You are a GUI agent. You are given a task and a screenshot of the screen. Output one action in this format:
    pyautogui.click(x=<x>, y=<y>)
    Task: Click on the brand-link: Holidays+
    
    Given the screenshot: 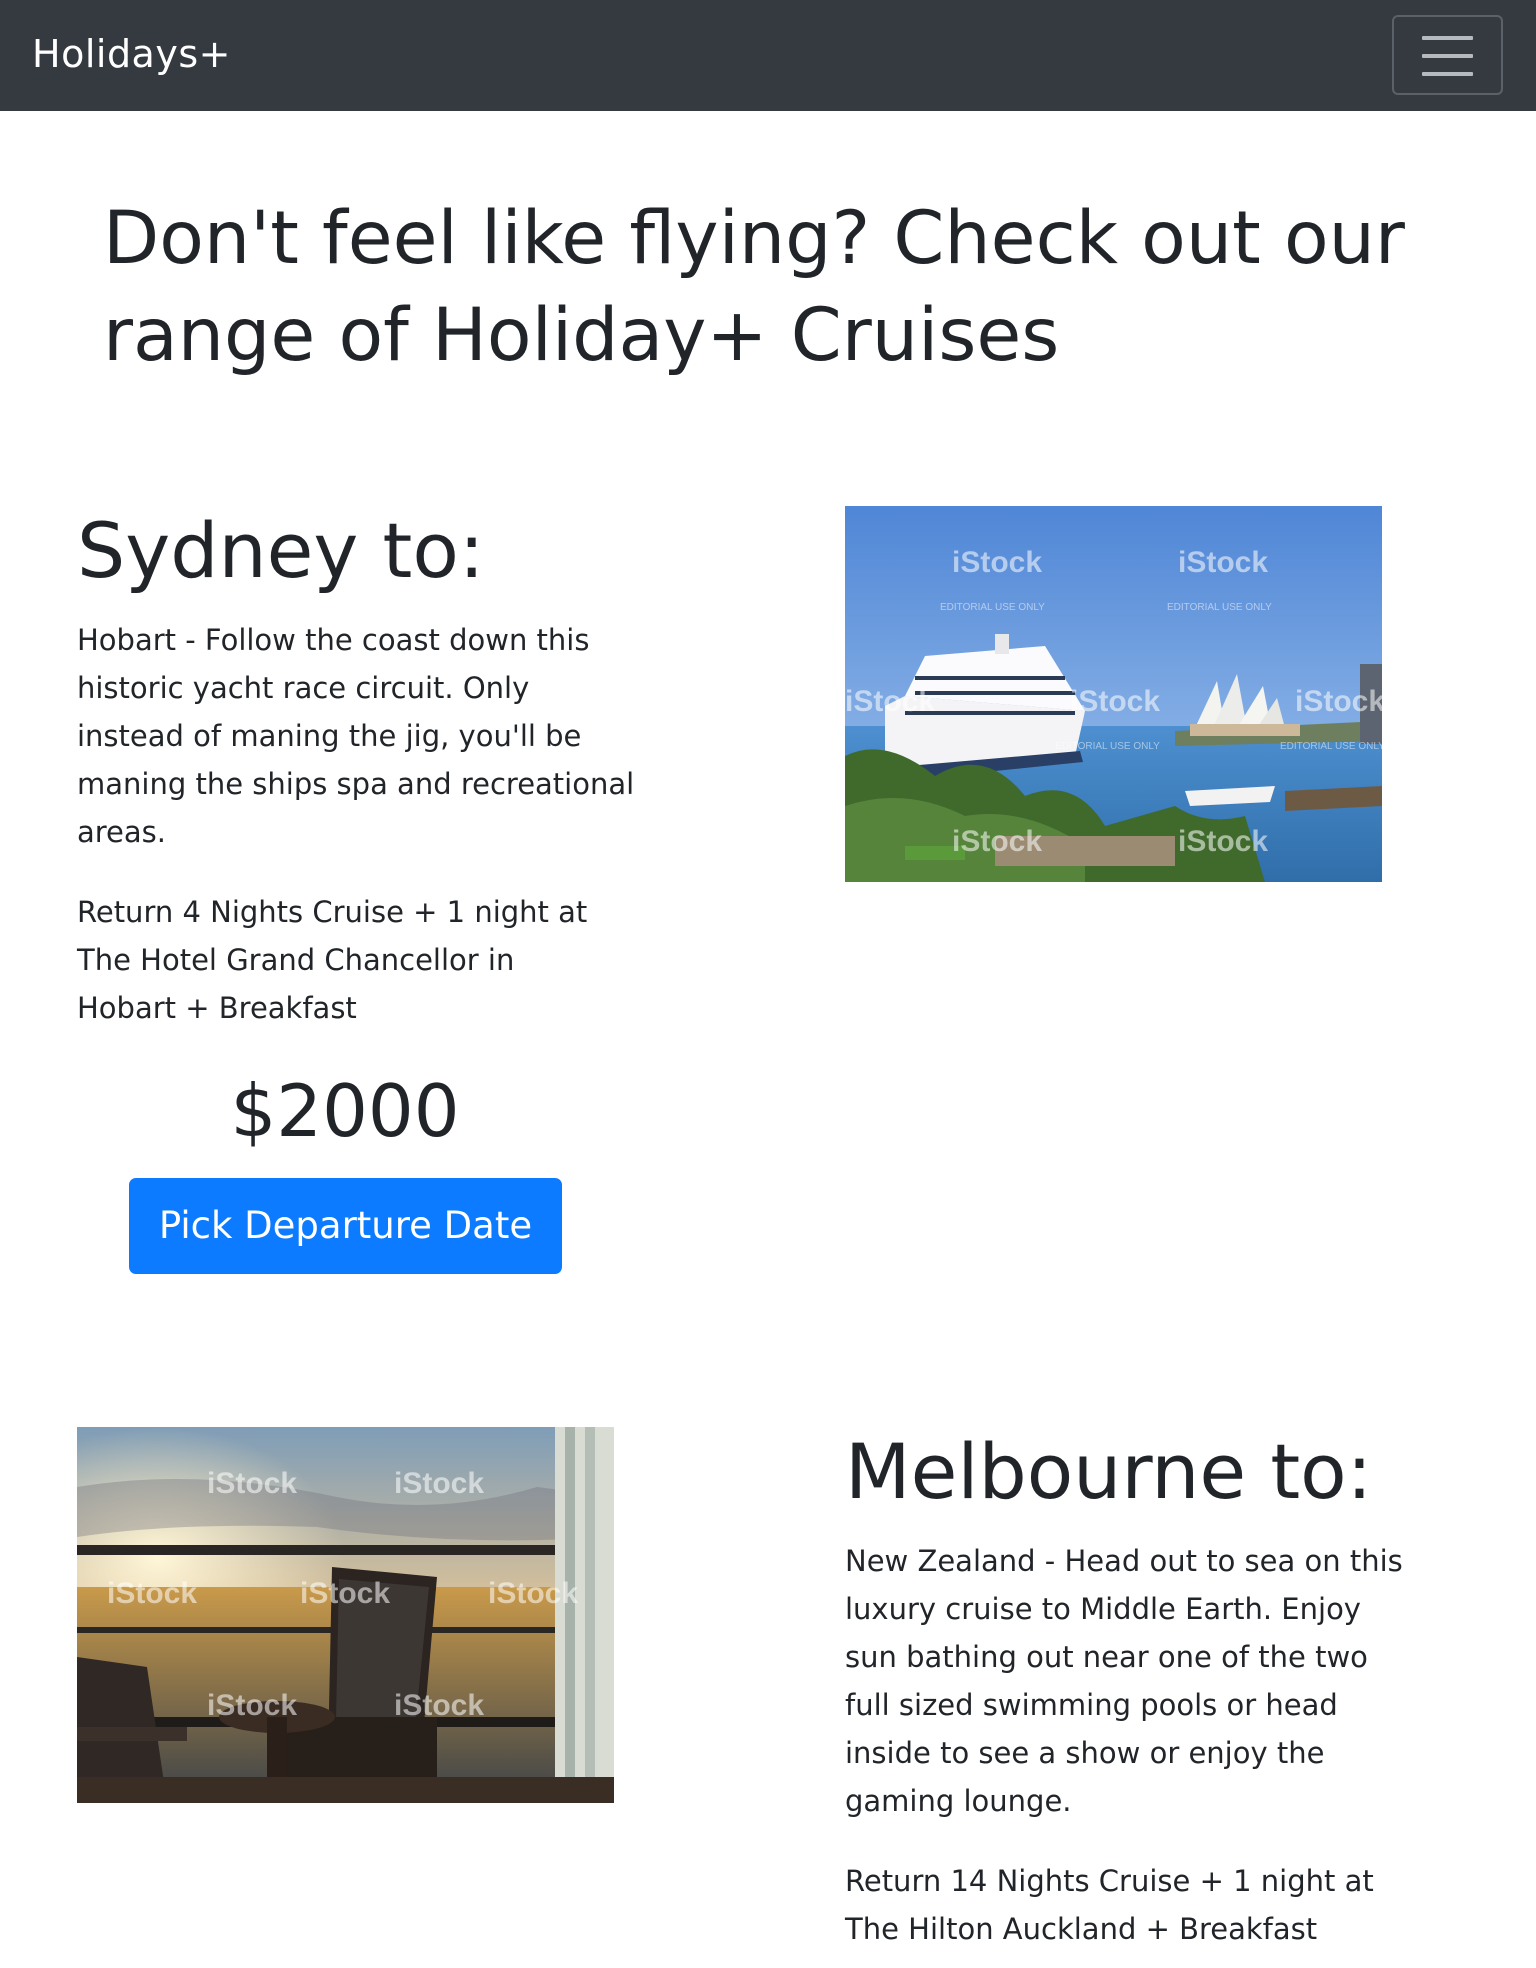 What is the action you would take?
    pyautogui.click(x=131, y=54)
    